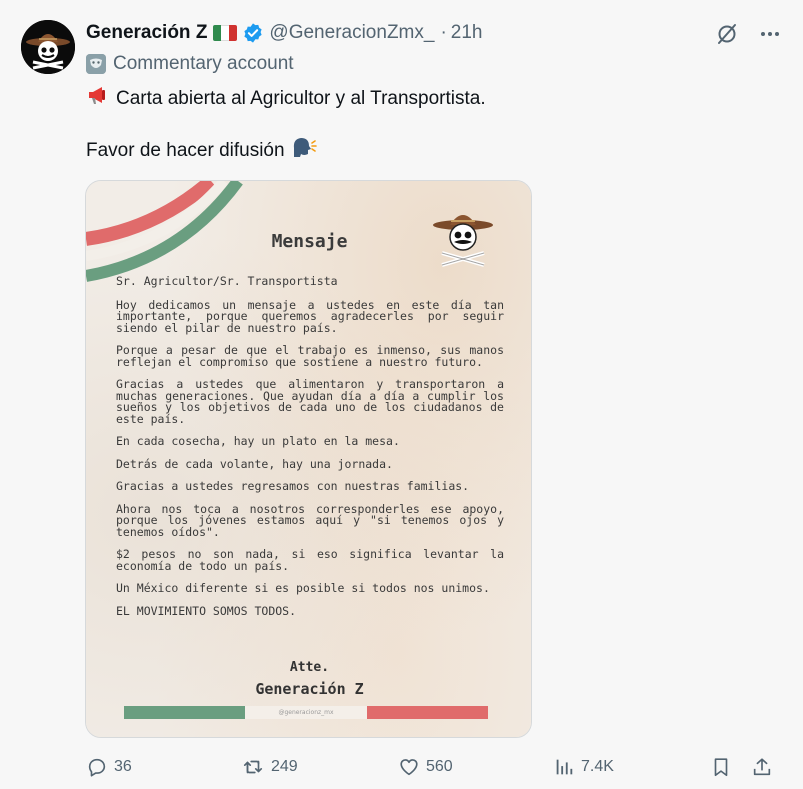 The width and height of the screenshot is (803, 789). I want to click on reply-button: 36, so click(109, 767).